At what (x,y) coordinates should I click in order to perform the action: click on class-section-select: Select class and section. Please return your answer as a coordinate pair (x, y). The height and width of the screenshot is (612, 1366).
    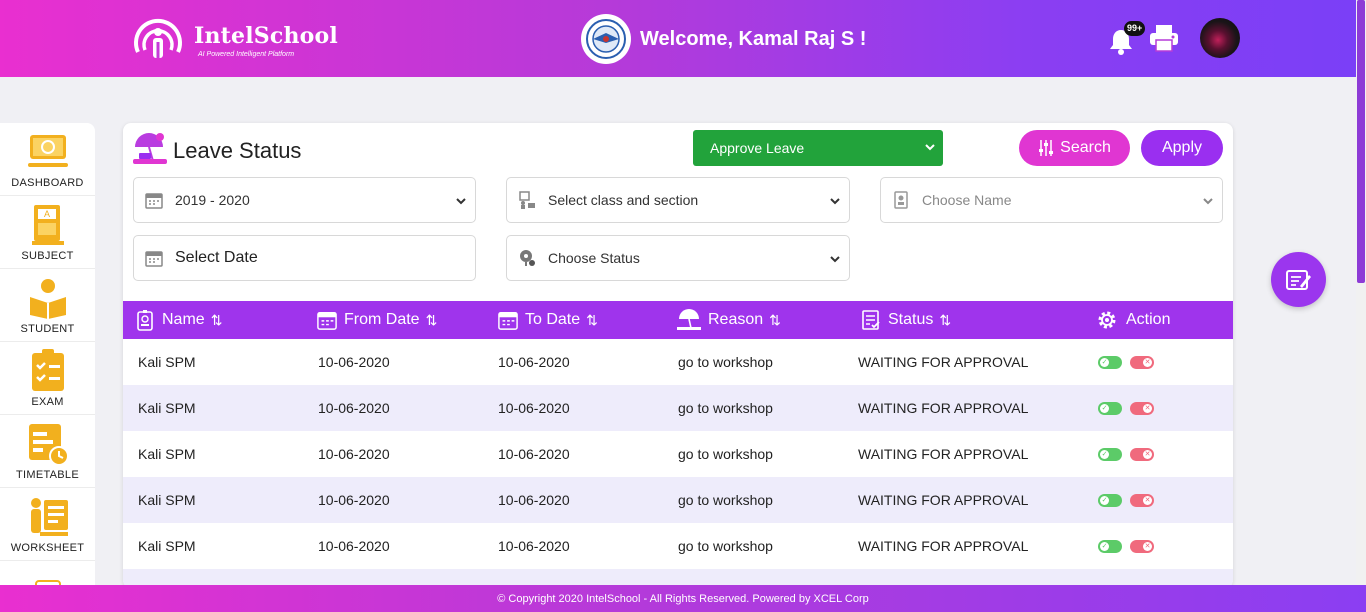
    Looking at the image, I should click on (678, 200).